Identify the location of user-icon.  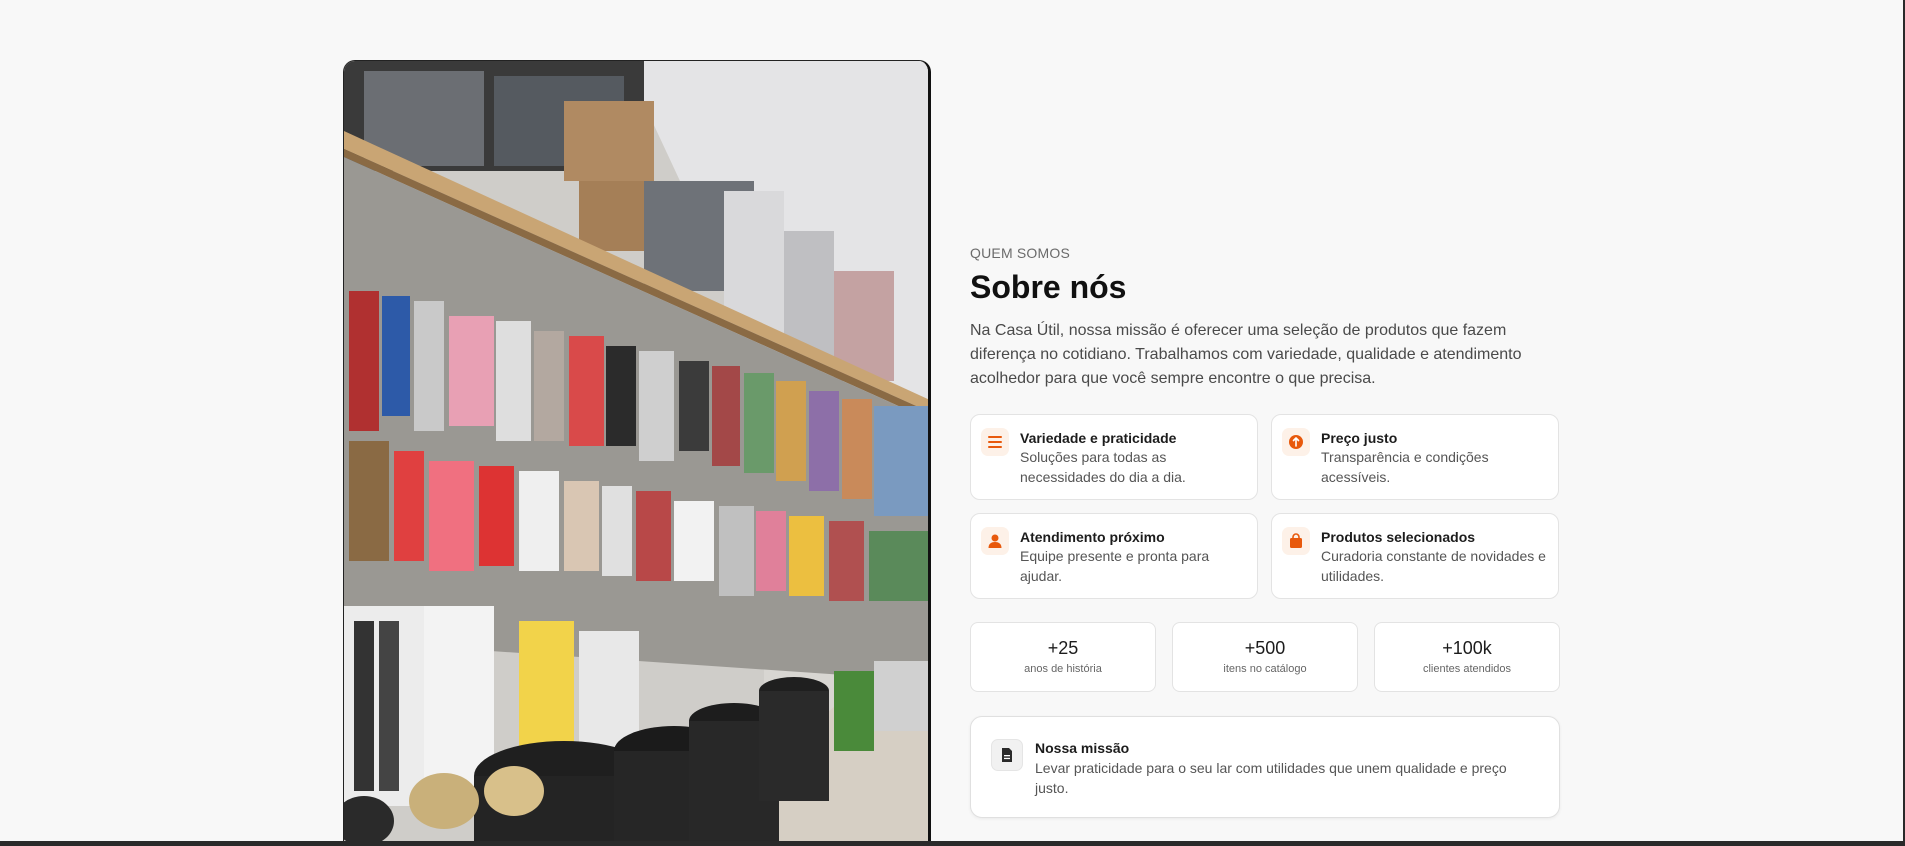
(995, 541).